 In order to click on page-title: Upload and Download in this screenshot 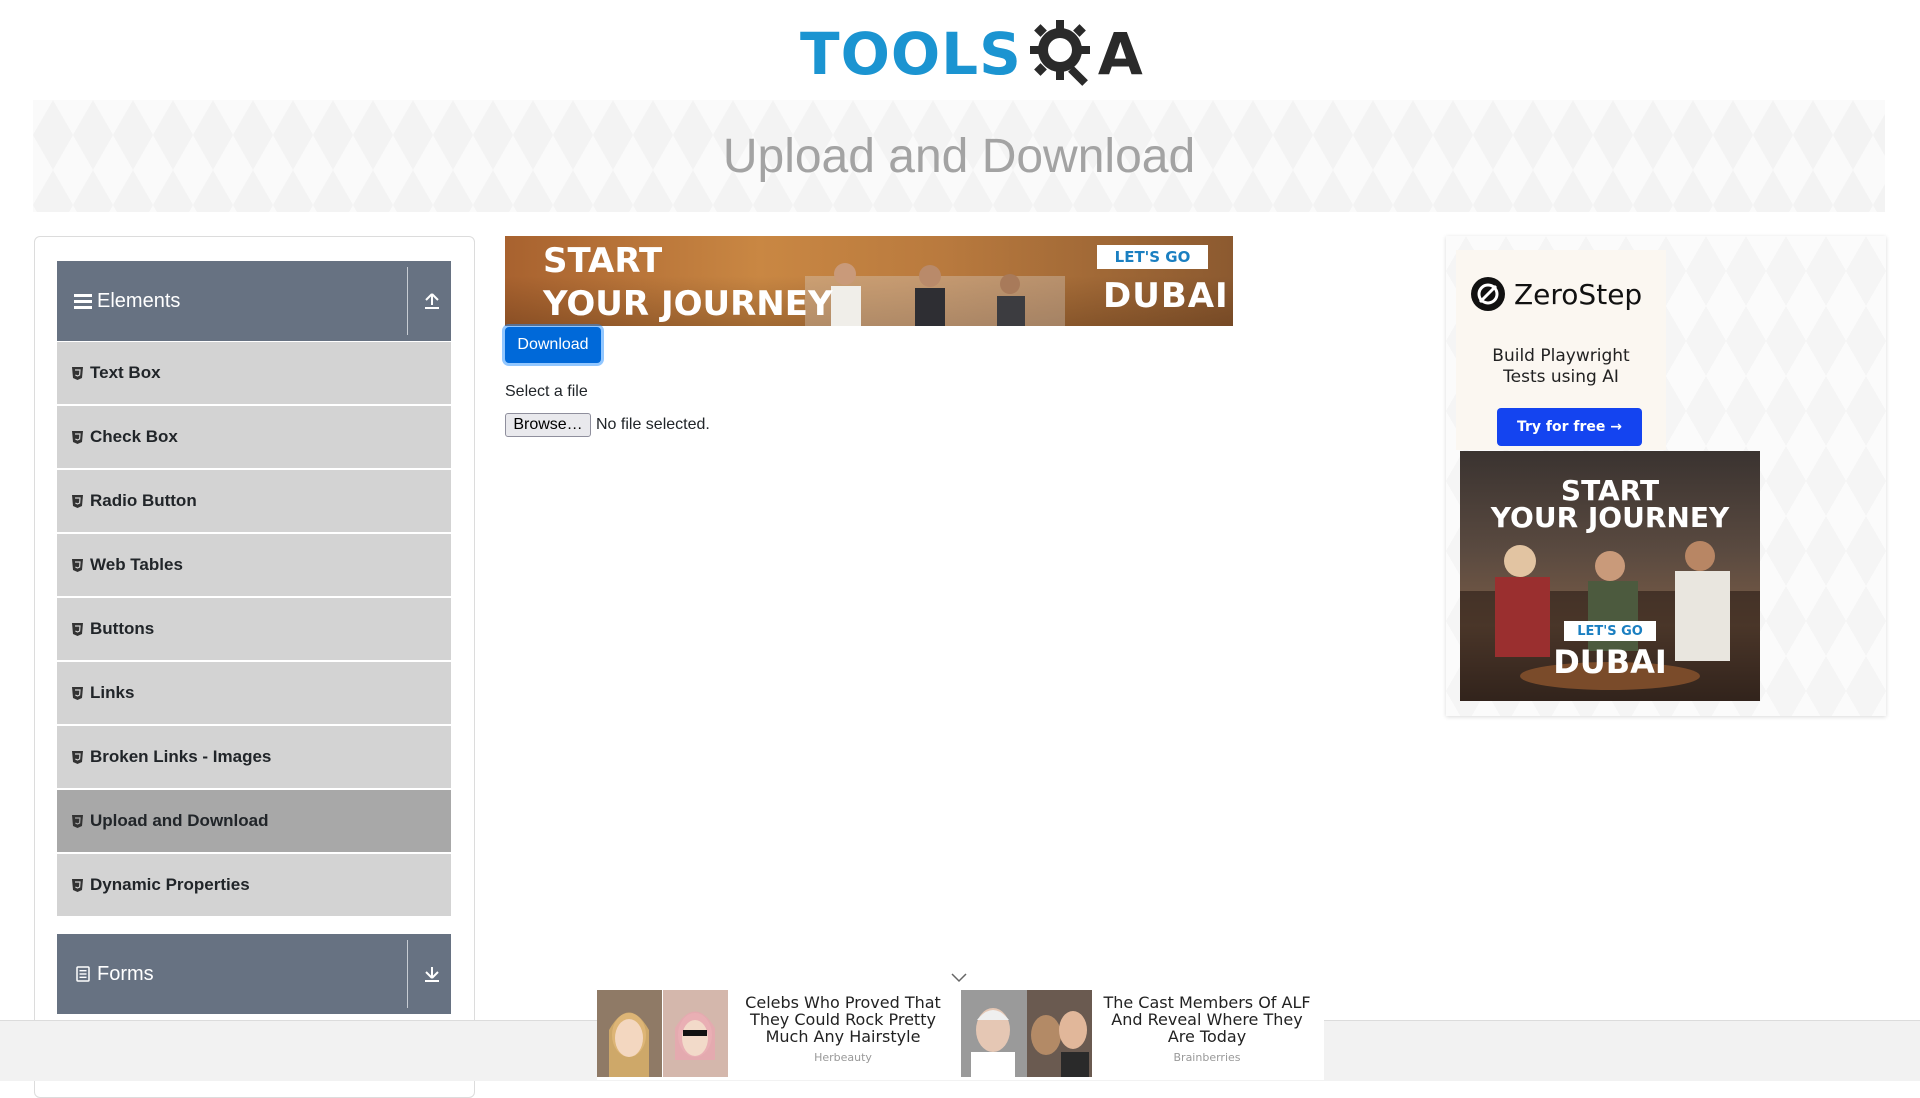, I will do `click(959, 156)`.